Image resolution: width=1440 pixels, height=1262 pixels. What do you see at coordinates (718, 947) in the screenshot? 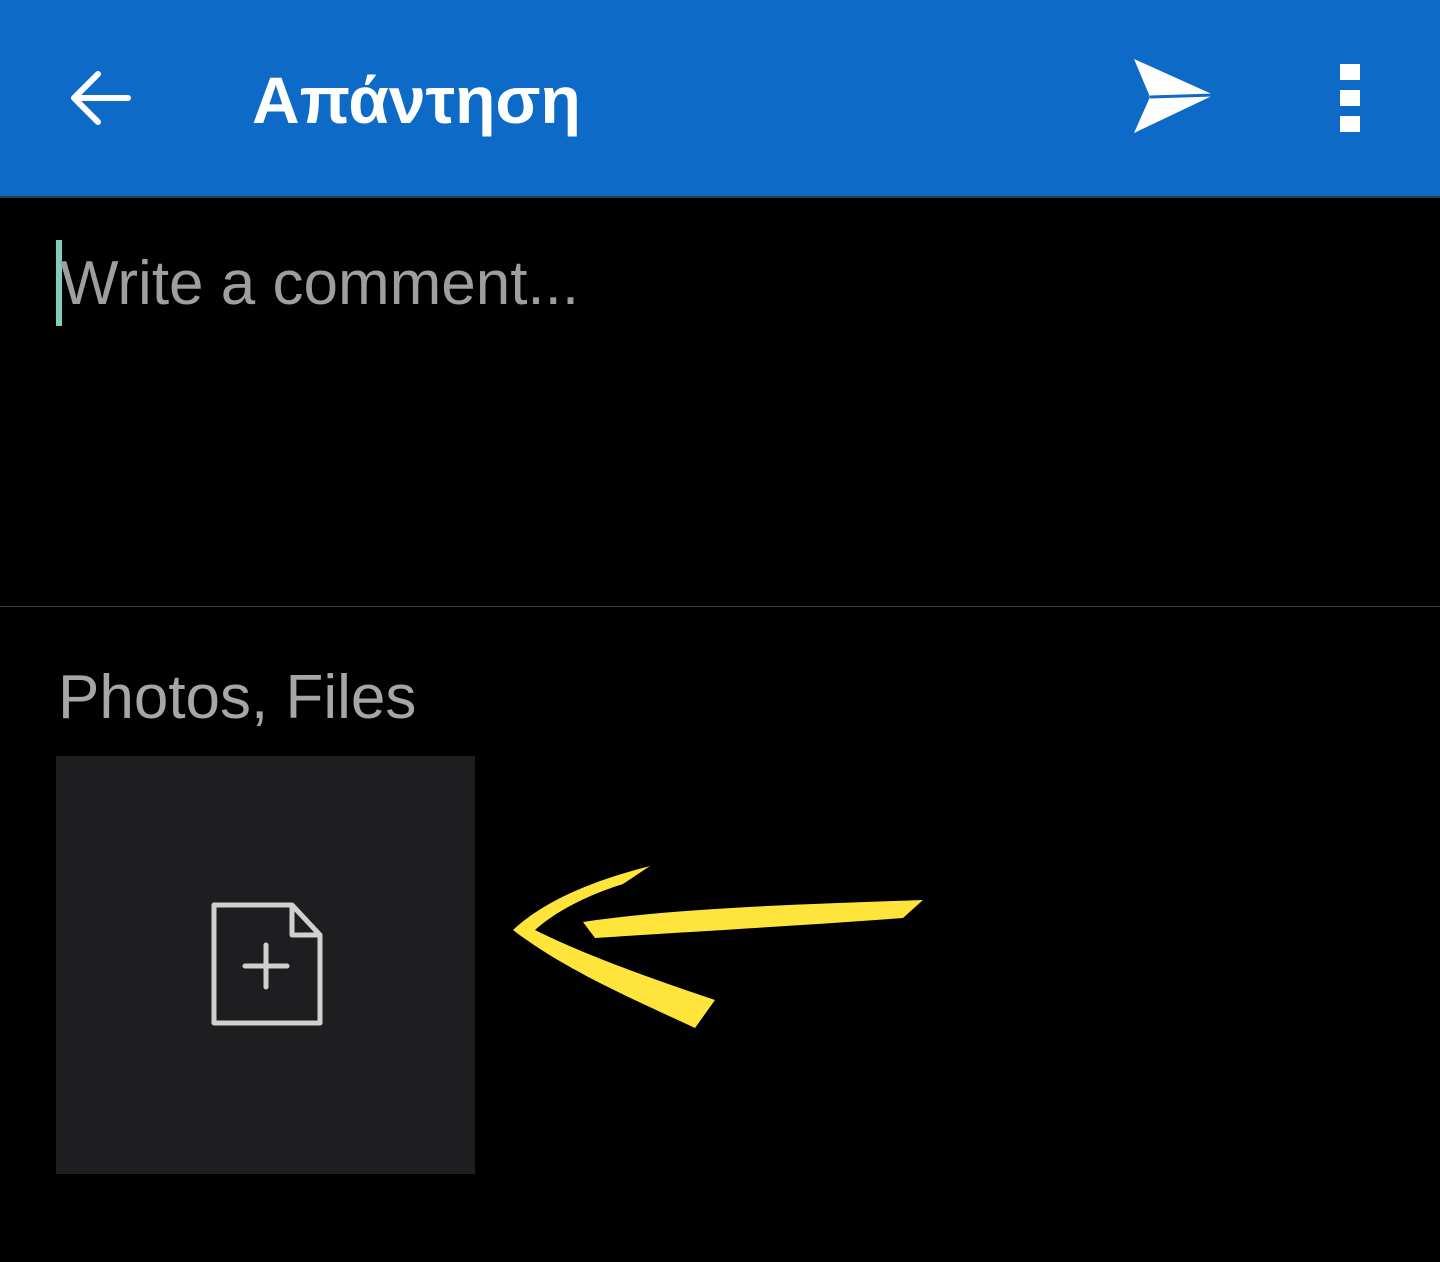
I see `hand-drawn-arrow-icon` at bounding box center [718, 947].